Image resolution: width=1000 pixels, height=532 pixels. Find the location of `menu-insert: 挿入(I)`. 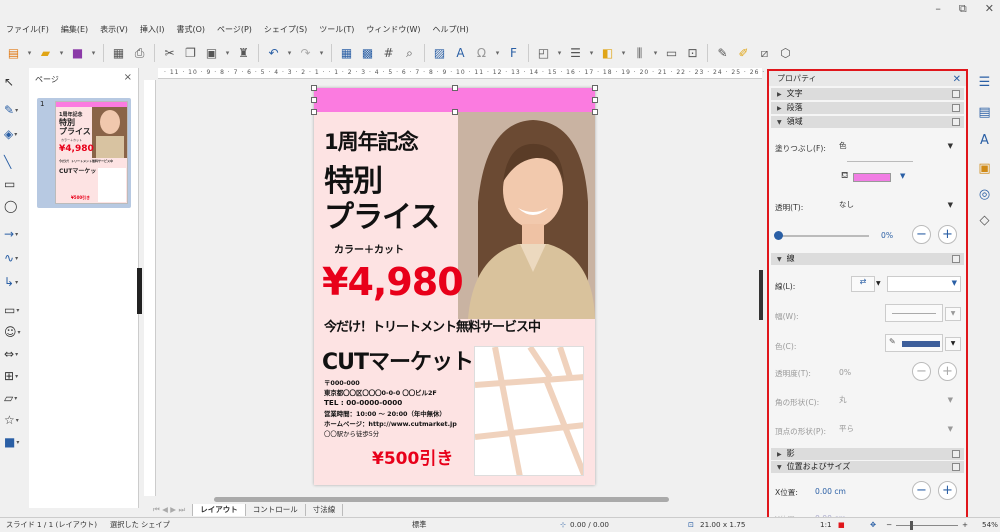

menu-insert: 挿入(I) is located at coordinates (152, 29).